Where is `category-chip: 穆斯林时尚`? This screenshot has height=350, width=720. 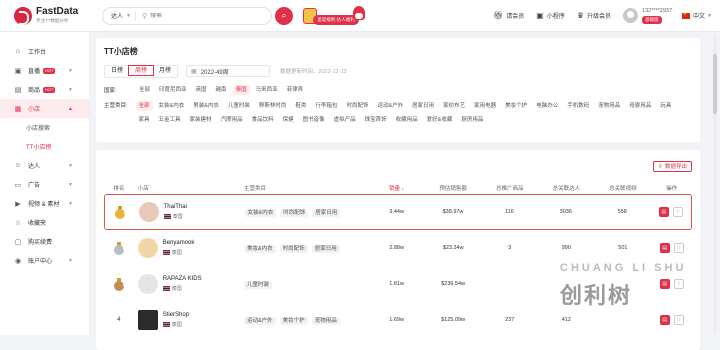
category-chip: 穆斯林时尚 is located at coordinates (273, 106).